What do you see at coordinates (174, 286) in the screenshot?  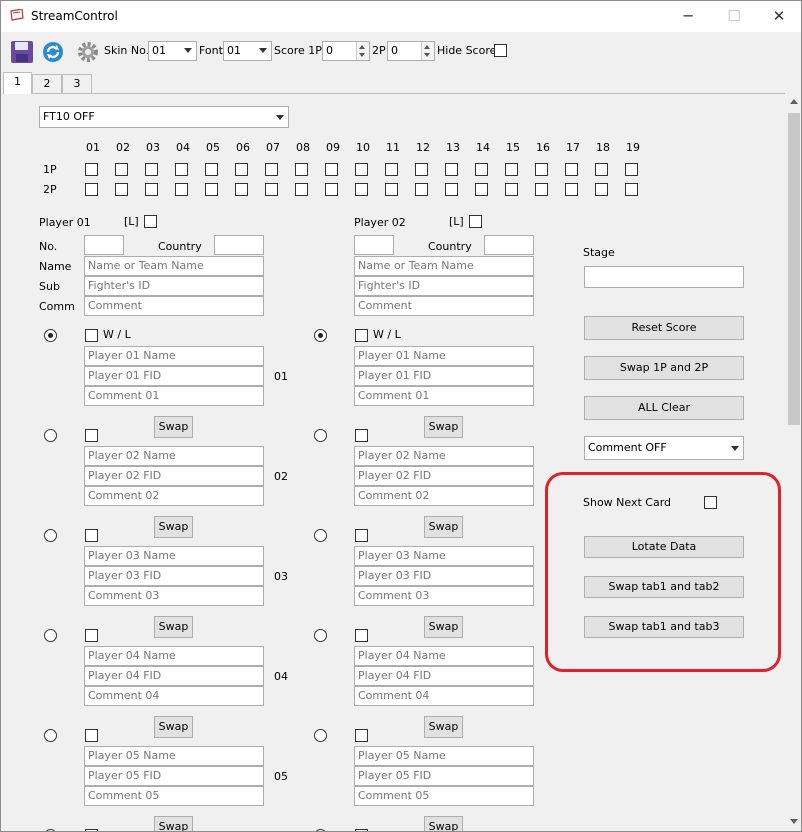 I see `player-01-sub-input: Fighter's ID` at bounding box center [174, 286].